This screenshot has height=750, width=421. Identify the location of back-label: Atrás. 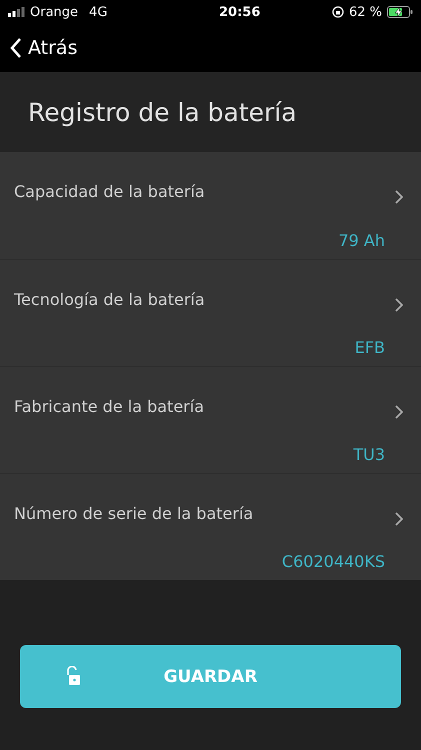
(53, 48).